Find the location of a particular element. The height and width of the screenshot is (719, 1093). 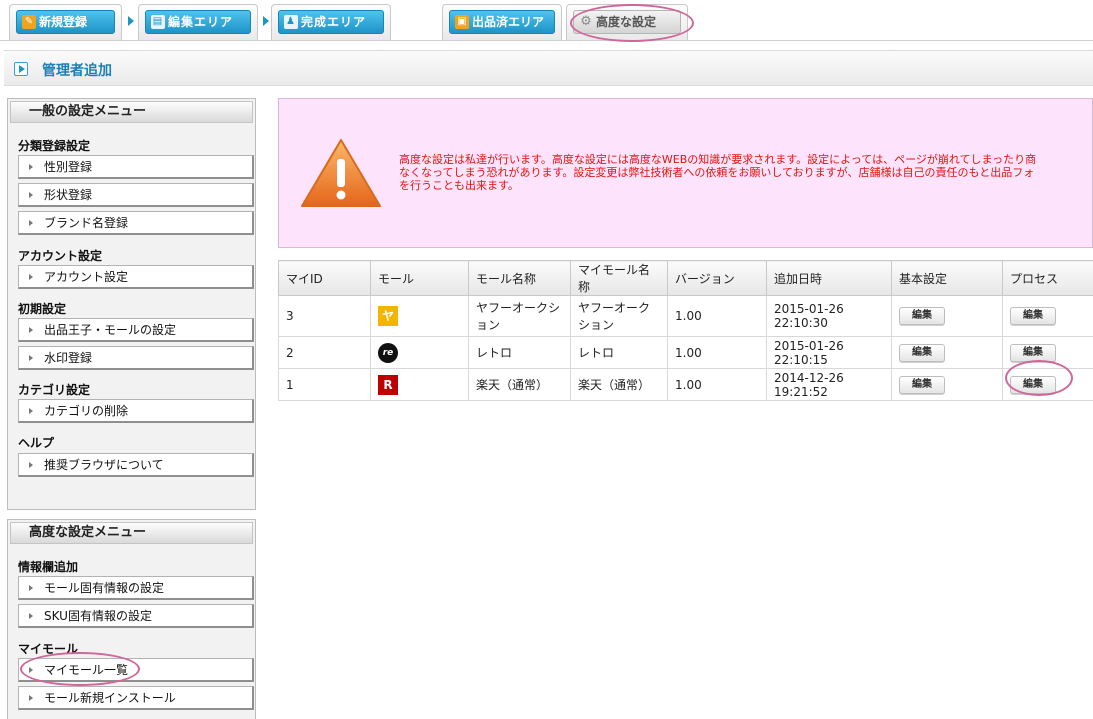

cell-added: 2014-12-26 19:21:52 is located at coordinates (829, 384).